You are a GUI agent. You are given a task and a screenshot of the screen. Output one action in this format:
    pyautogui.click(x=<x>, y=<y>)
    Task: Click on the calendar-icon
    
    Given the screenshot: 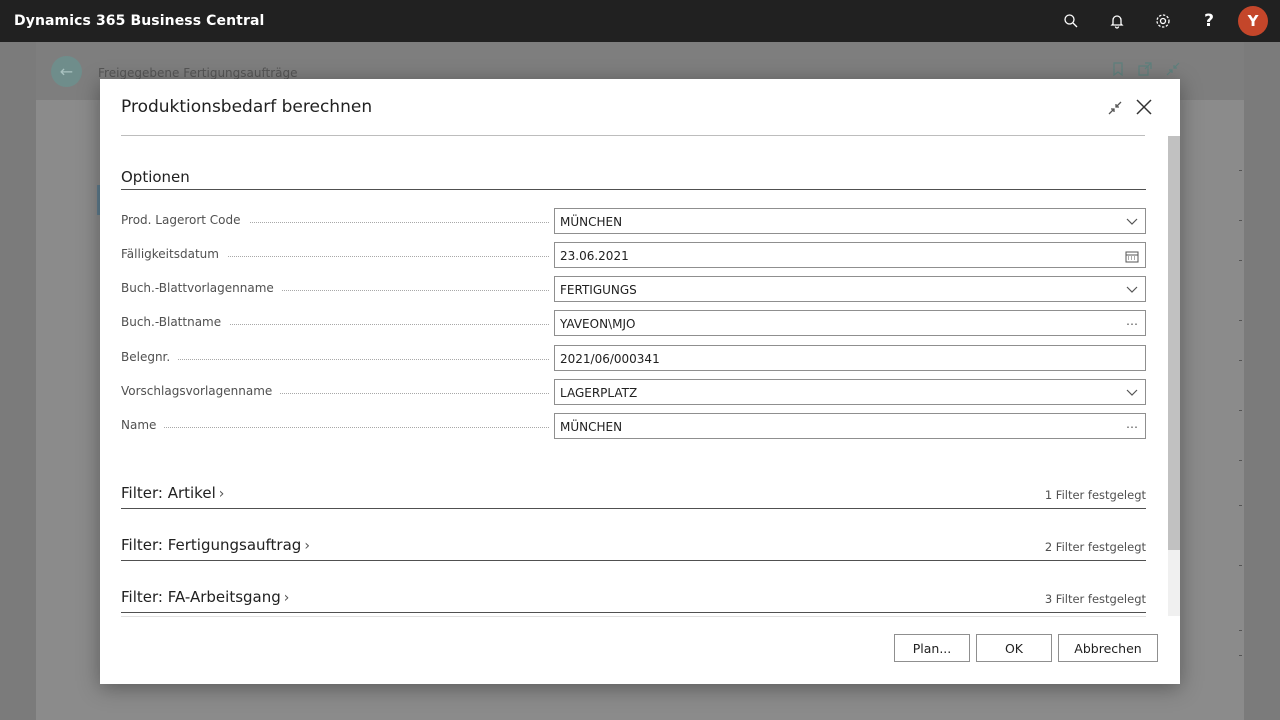 What is the action you would take?
    pyautogui.click(x=1132, y=256)
    